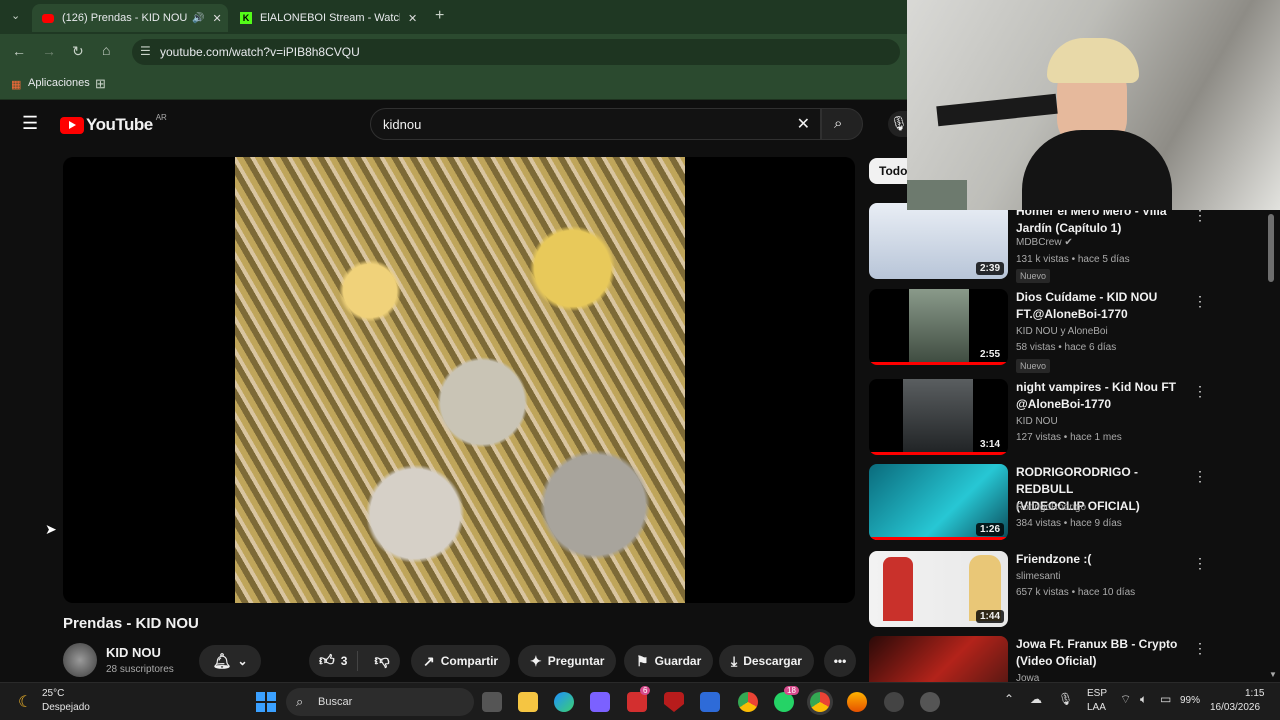 The width and height of the screenshot is (1280, 720). What do you see at coordinates (15, 15) in the screenshot?
I see `tab-search-icon: ⌄` at bounding box center [15, 15].